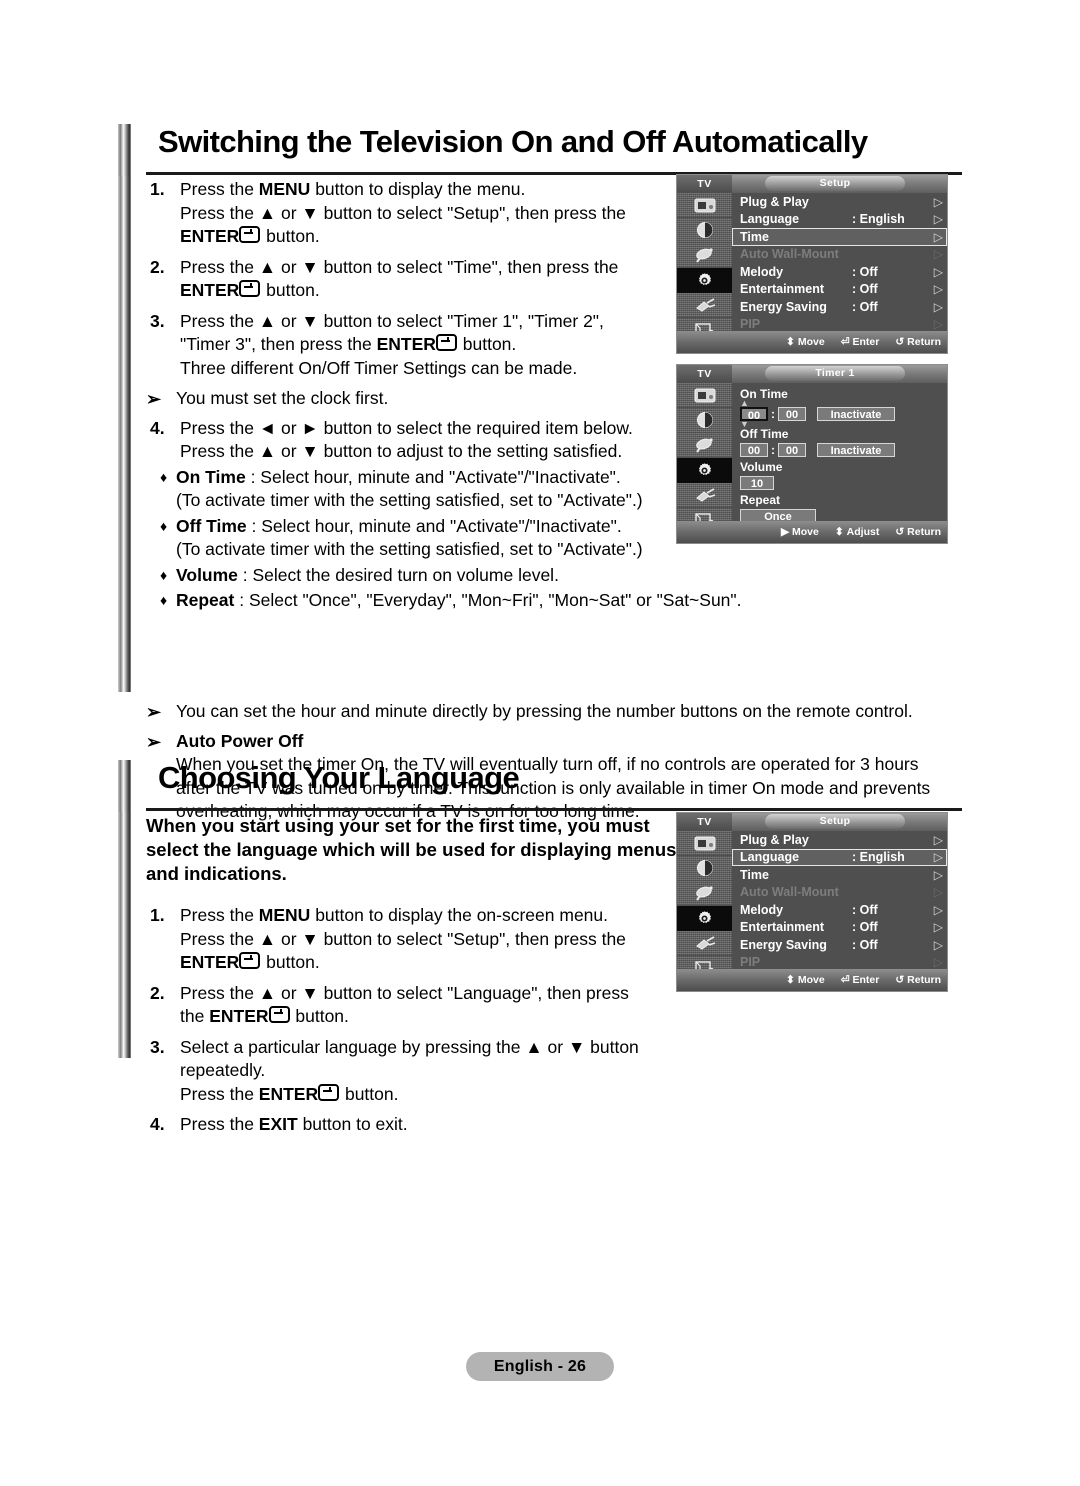  Describe the element at coordinates (774, 839) in the screenshot. I see `osd-row-label: Plug & Play` at that location.